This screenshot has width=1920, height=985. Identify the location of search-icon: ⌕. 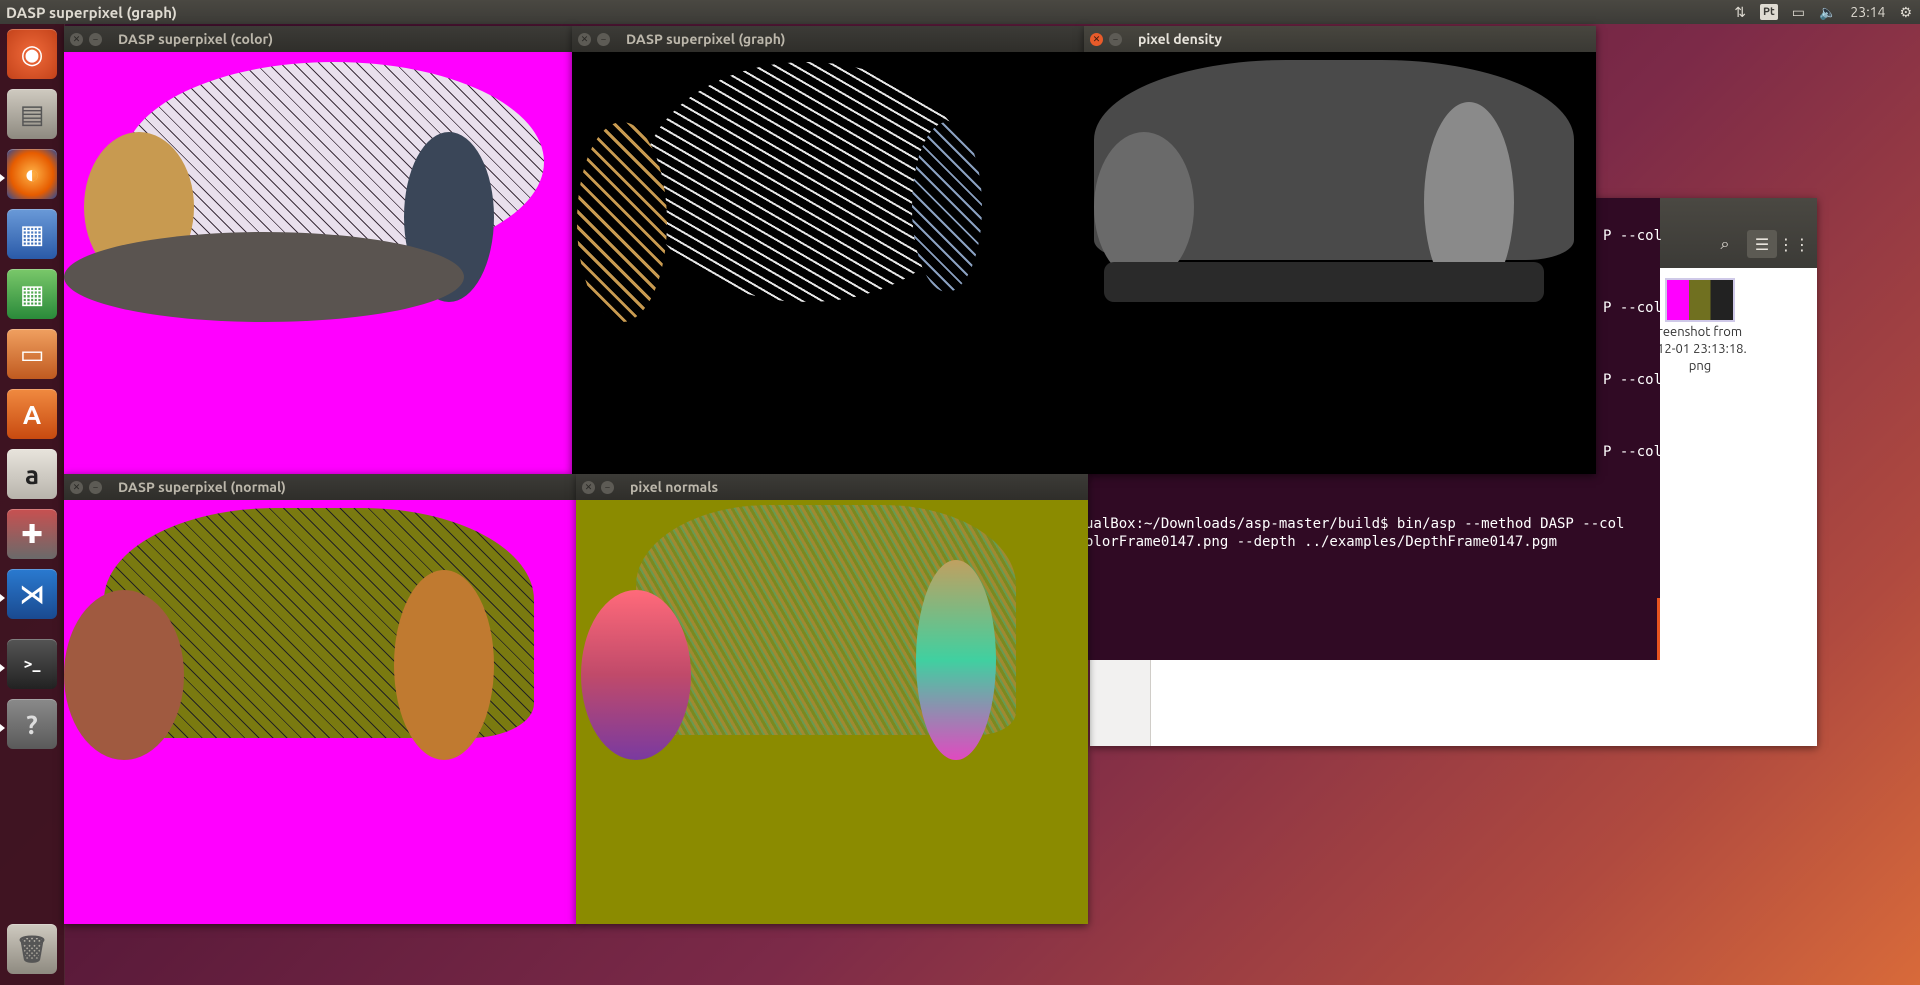
(1725, 244).